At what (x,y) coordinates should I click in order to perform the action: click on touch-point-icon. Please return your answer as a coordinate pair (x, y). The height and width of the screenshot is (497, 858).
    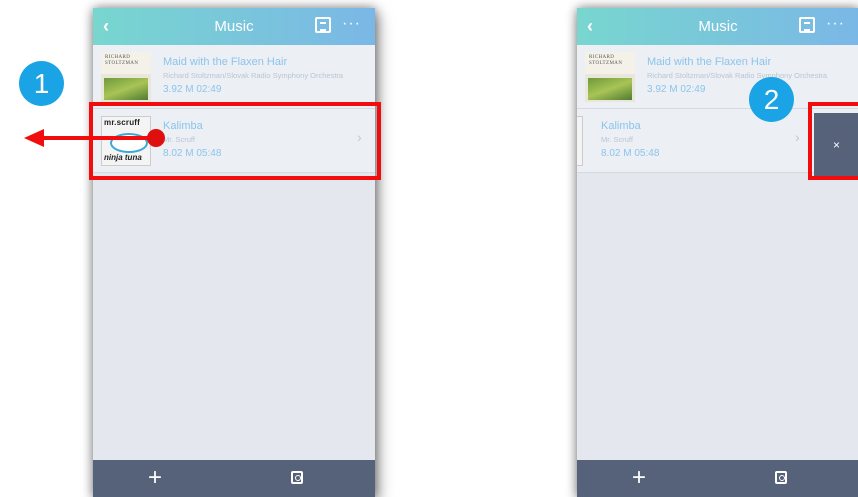
    Looking at the image, I should click on (156, 138).